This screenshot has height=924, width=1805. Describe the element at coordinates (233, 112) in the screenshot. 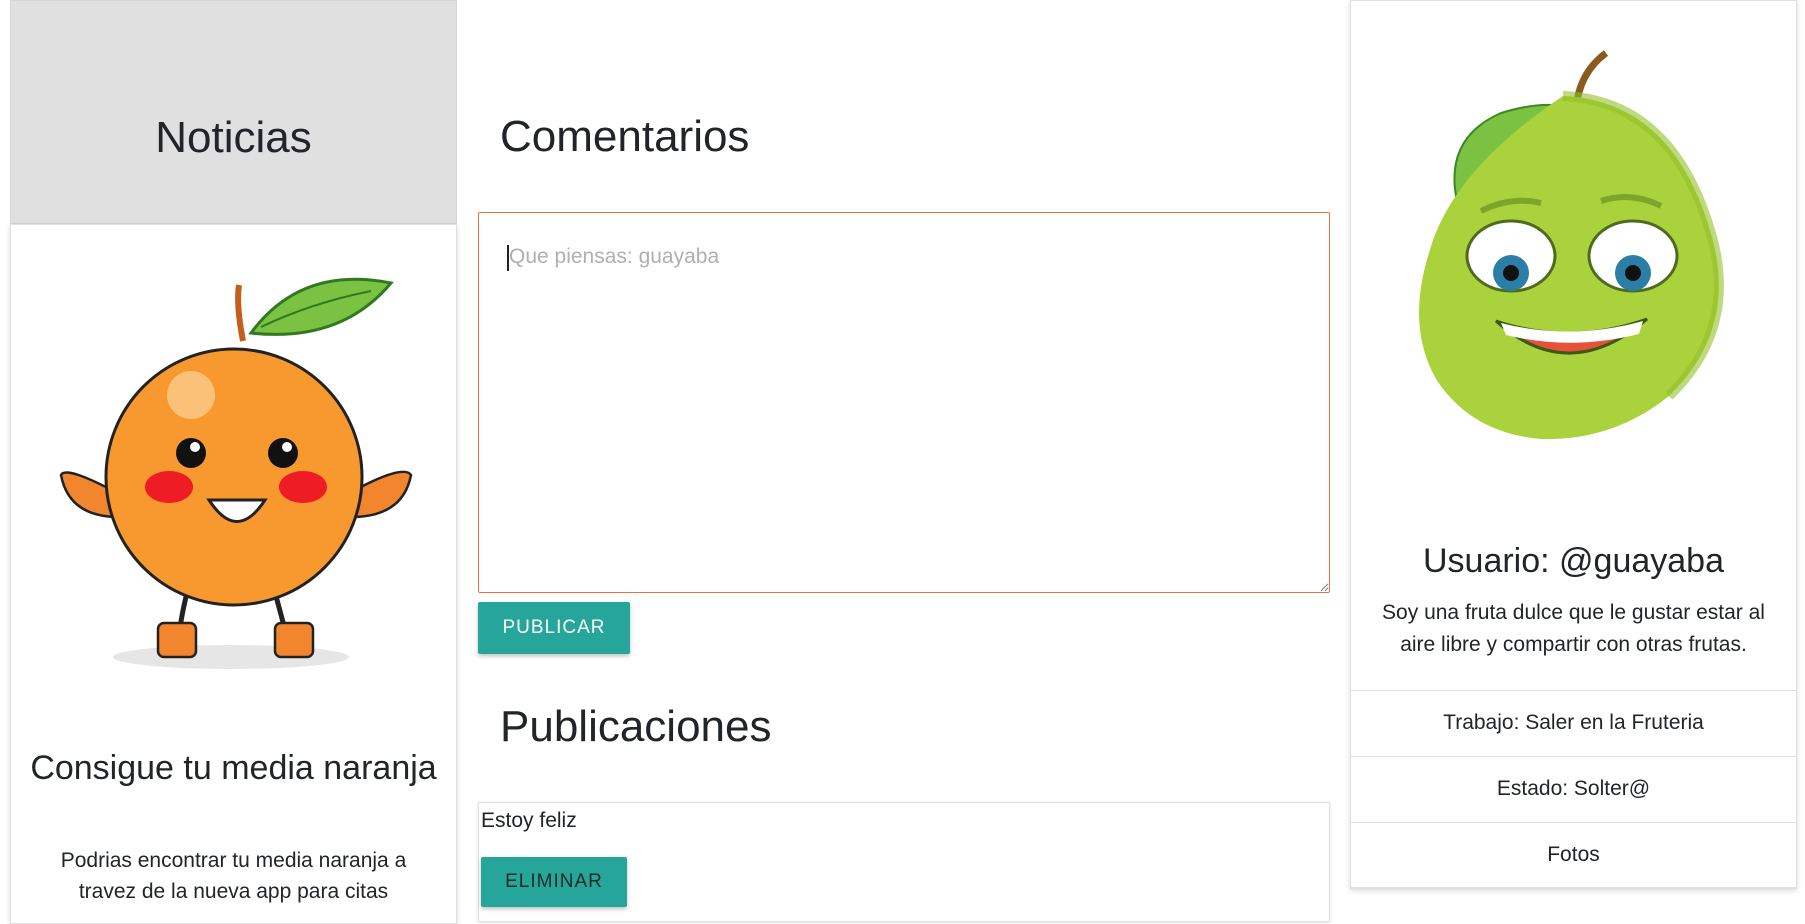

I see `news-header: Noticias` at that location.